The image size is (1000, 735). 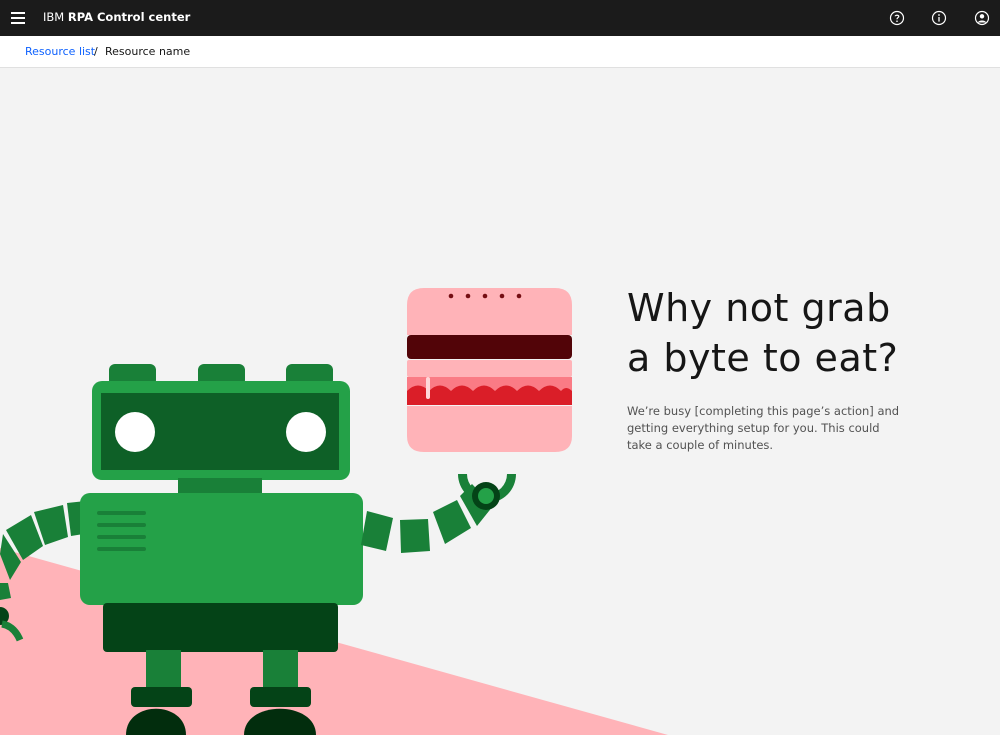 What do you see at coordinates (306, 432) in the screenshot?
I see `robot-right-eye` at bounding box center [306, 432].